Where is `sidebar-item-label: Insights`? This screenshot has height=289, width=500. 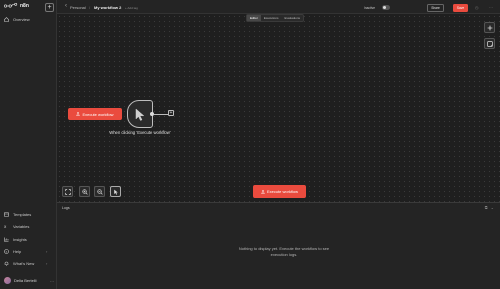 sidebar-item-label: Insights is located at coordinates (20, 239).